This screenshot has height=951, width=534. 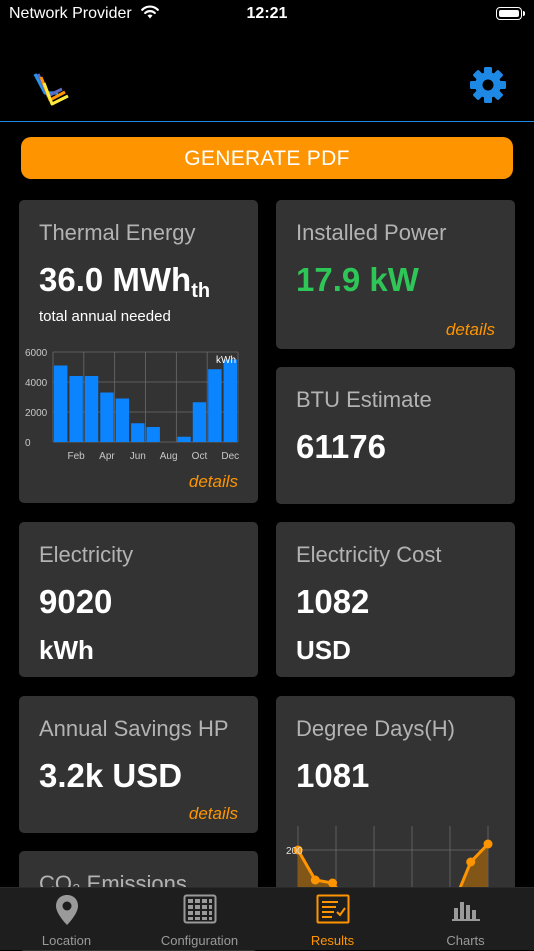 What do you see at coordinates (138, 456) in the screenshot?
I see `thermal-x-tick-jun: Jun` at bounding box center [138, 456].